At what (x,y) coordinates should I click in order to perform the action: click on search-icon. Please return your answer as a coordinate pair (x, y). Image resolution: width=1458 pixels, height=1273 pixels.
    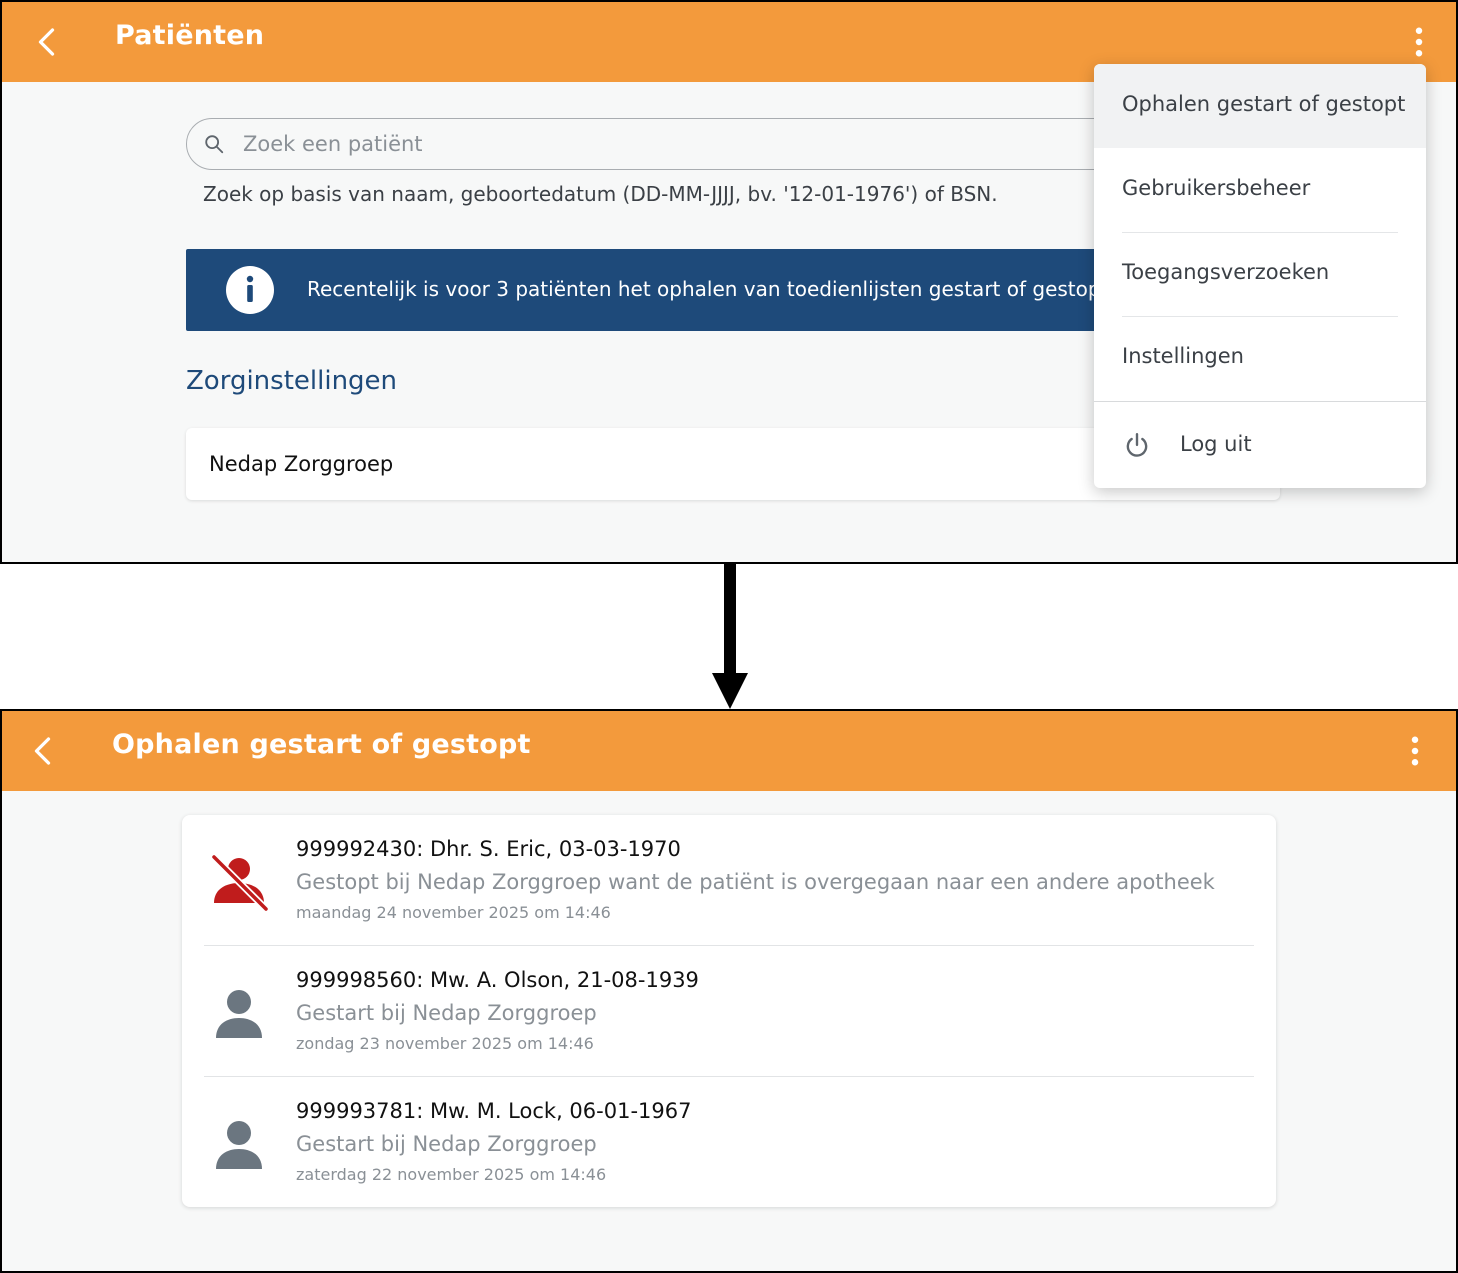
    Looking at the image, I should click on (214, 144).